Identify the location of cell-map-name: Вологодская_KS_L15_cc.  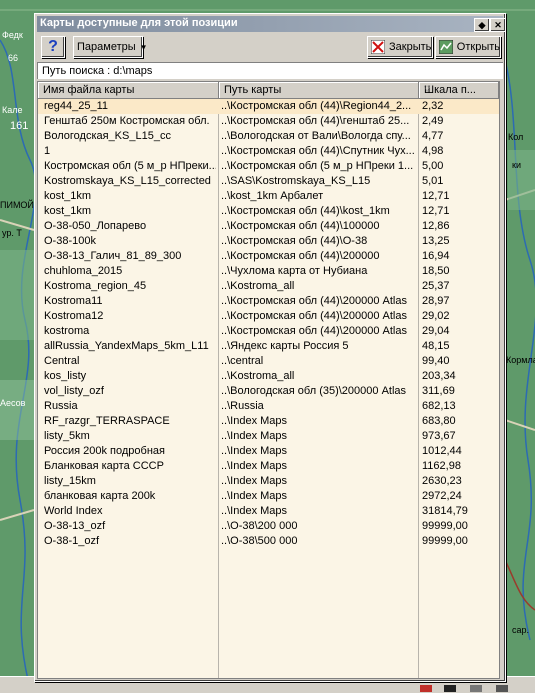
(107, 136).